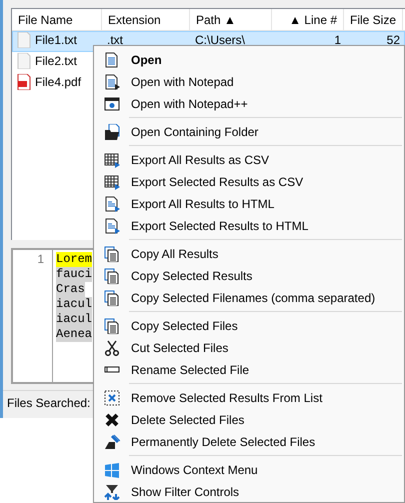  Describe the element at coordinates (56, 61) in the screenshot. I see `table-cell: File2.txt` at that location.